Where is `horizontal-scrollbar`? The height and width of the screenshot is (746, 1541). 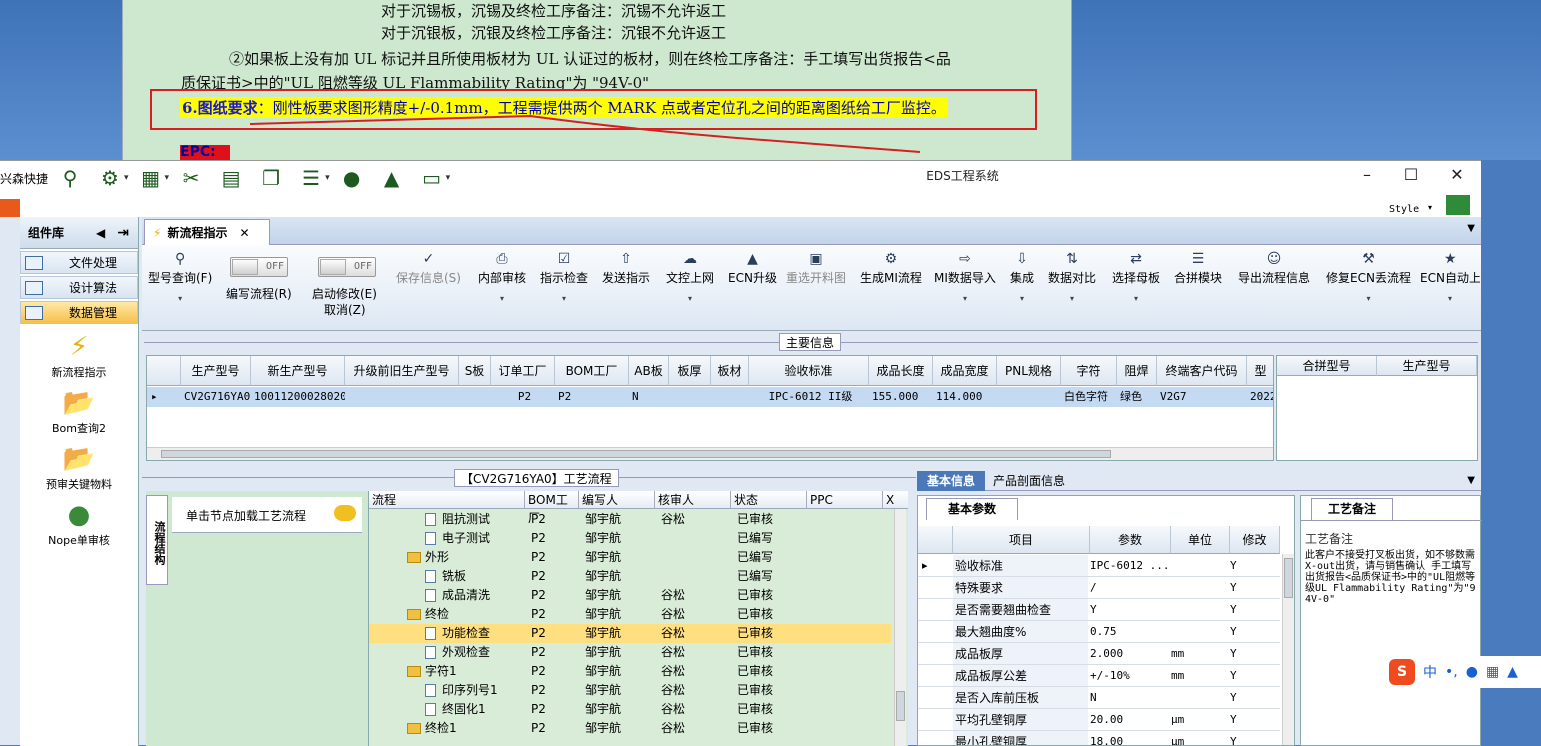 horizontal-scrollbar is located at coordinates (710, 453).